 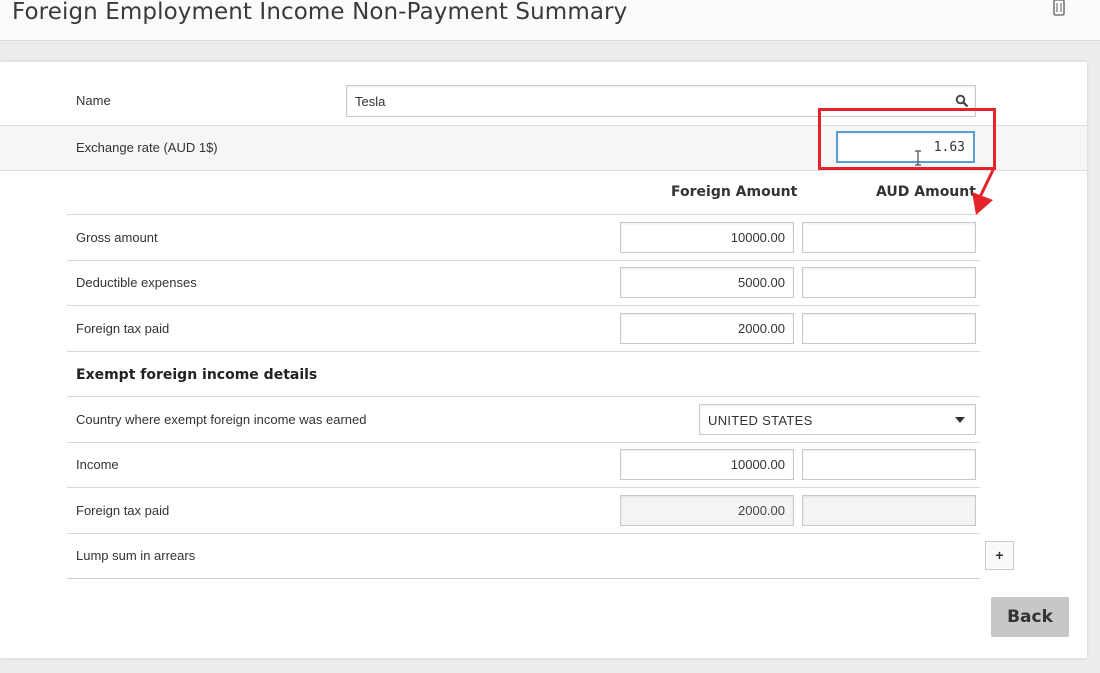 I want to click on exempt-section-title: Exempt foreign income details, so click(x=197, y=375).